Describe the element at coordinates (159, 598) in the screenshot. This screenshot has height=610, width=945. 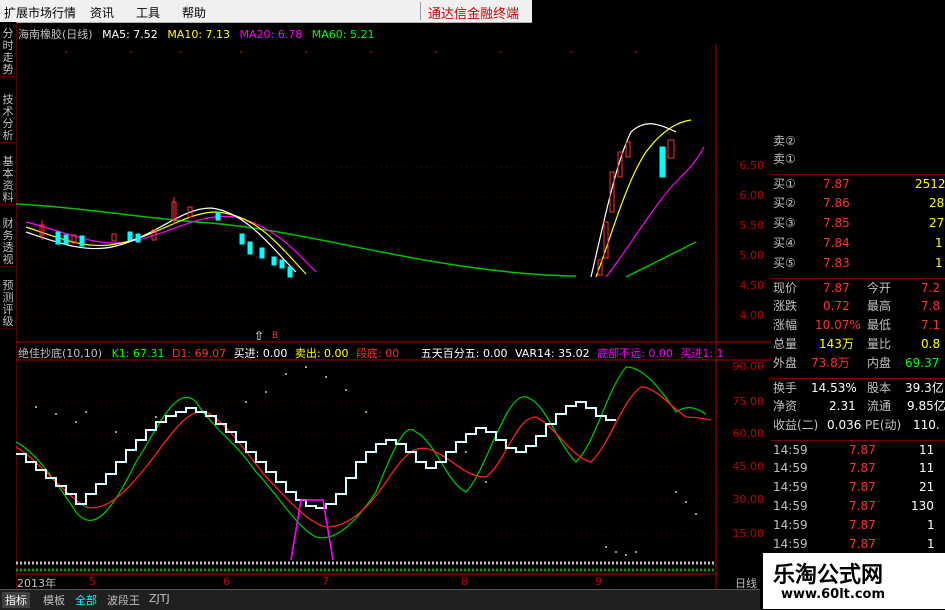
I see `tab-zjtj: ZJTJ` at that location.